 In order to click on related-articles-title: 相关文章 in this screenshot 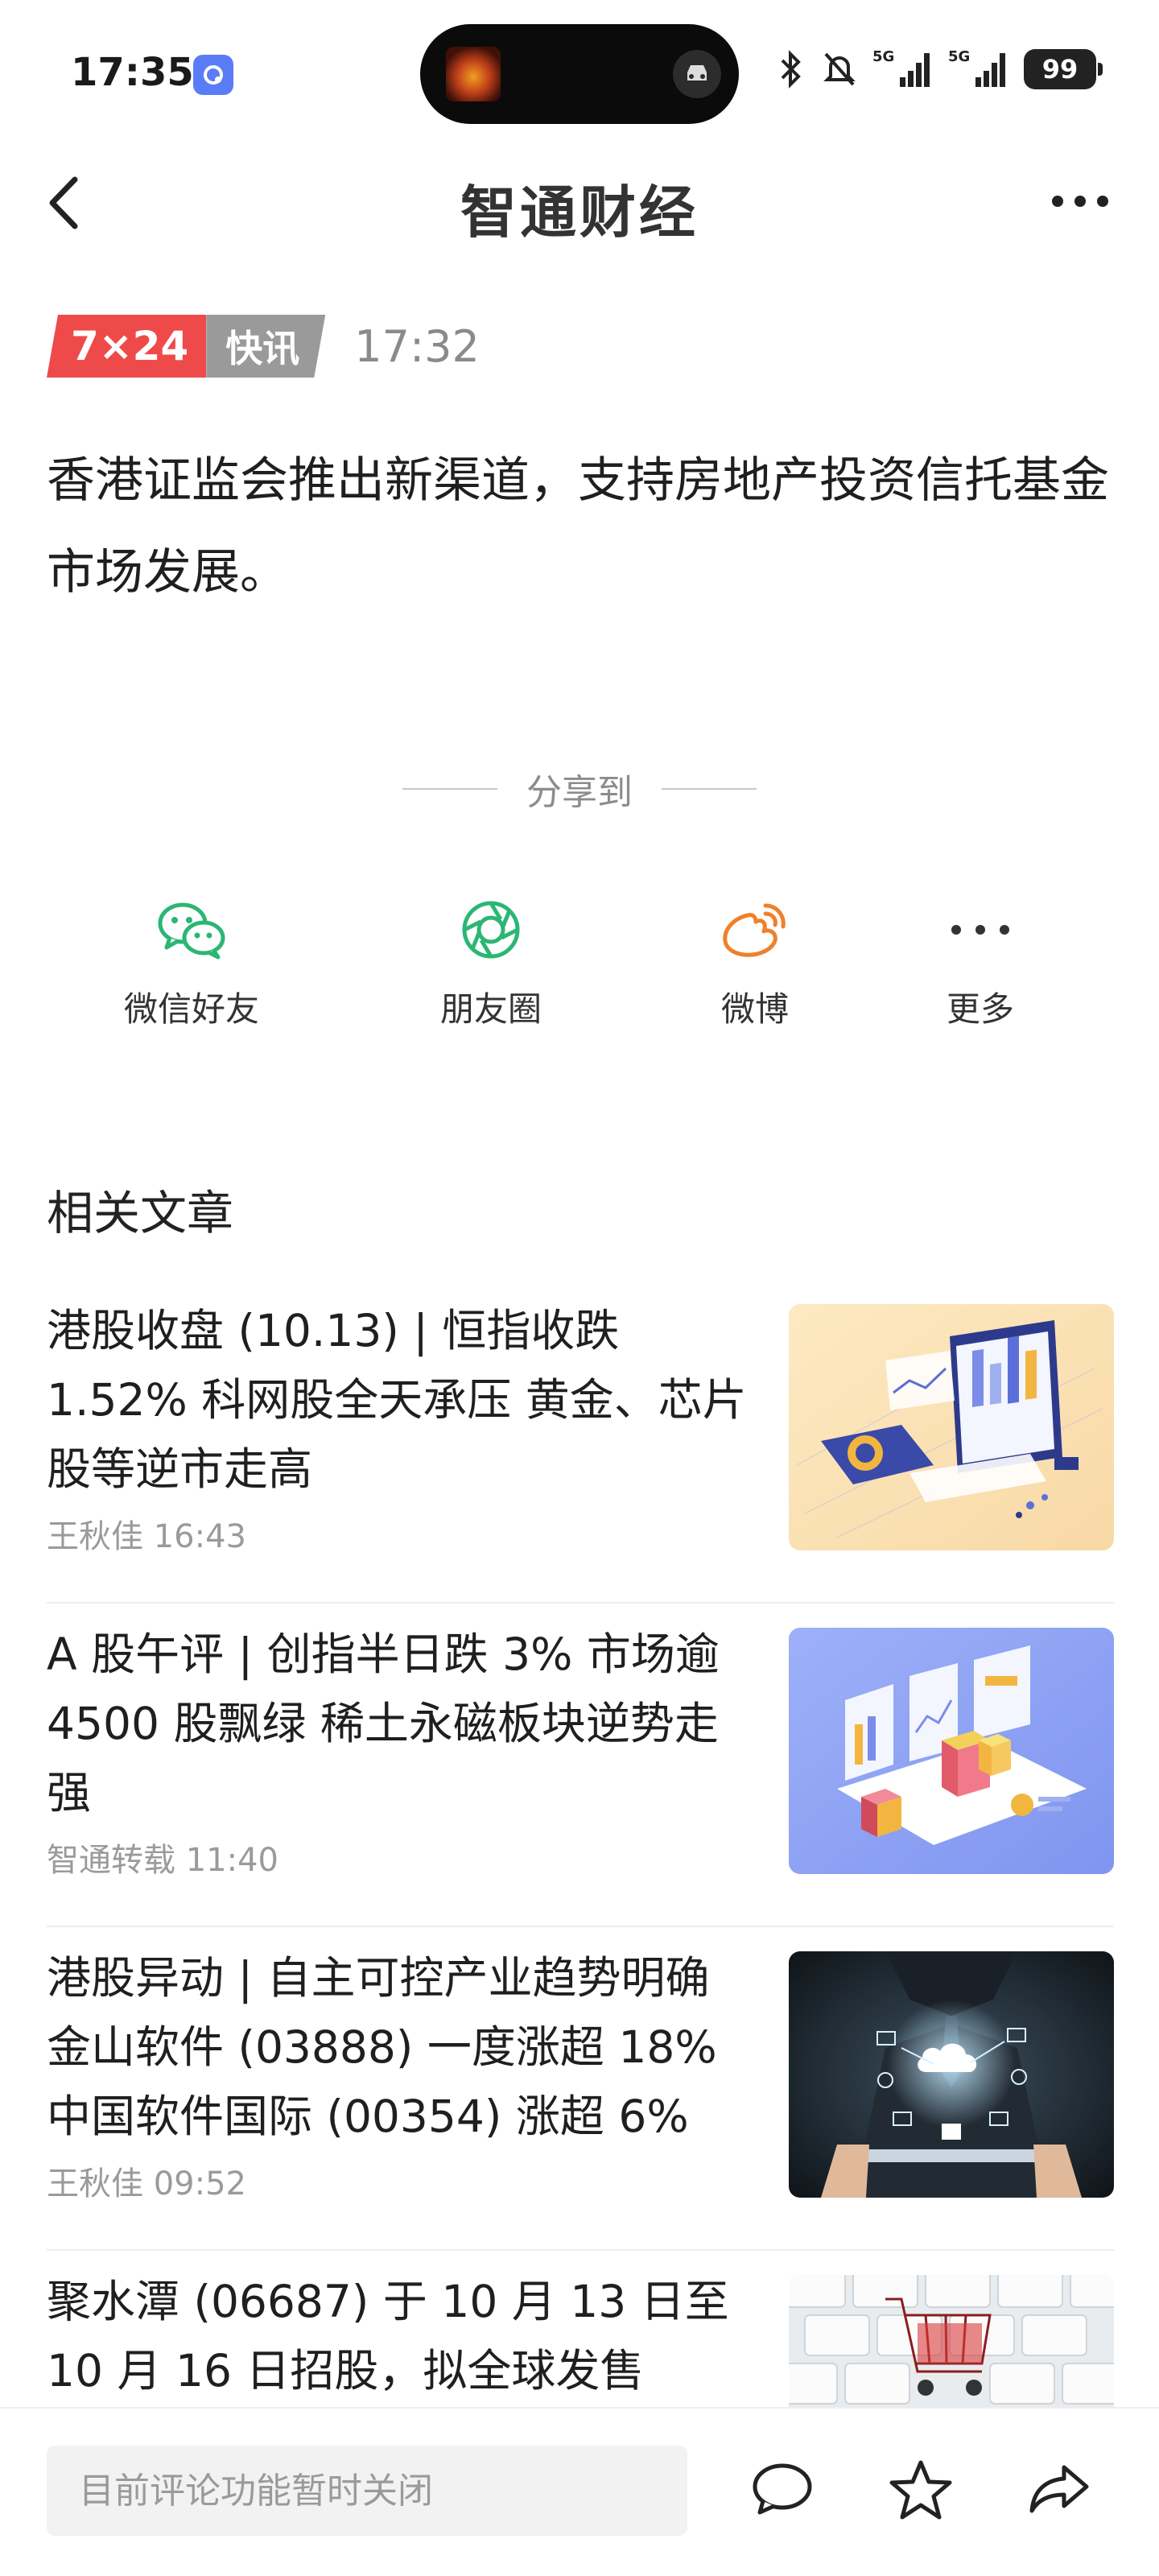, I will do `click(140, 1213)`.